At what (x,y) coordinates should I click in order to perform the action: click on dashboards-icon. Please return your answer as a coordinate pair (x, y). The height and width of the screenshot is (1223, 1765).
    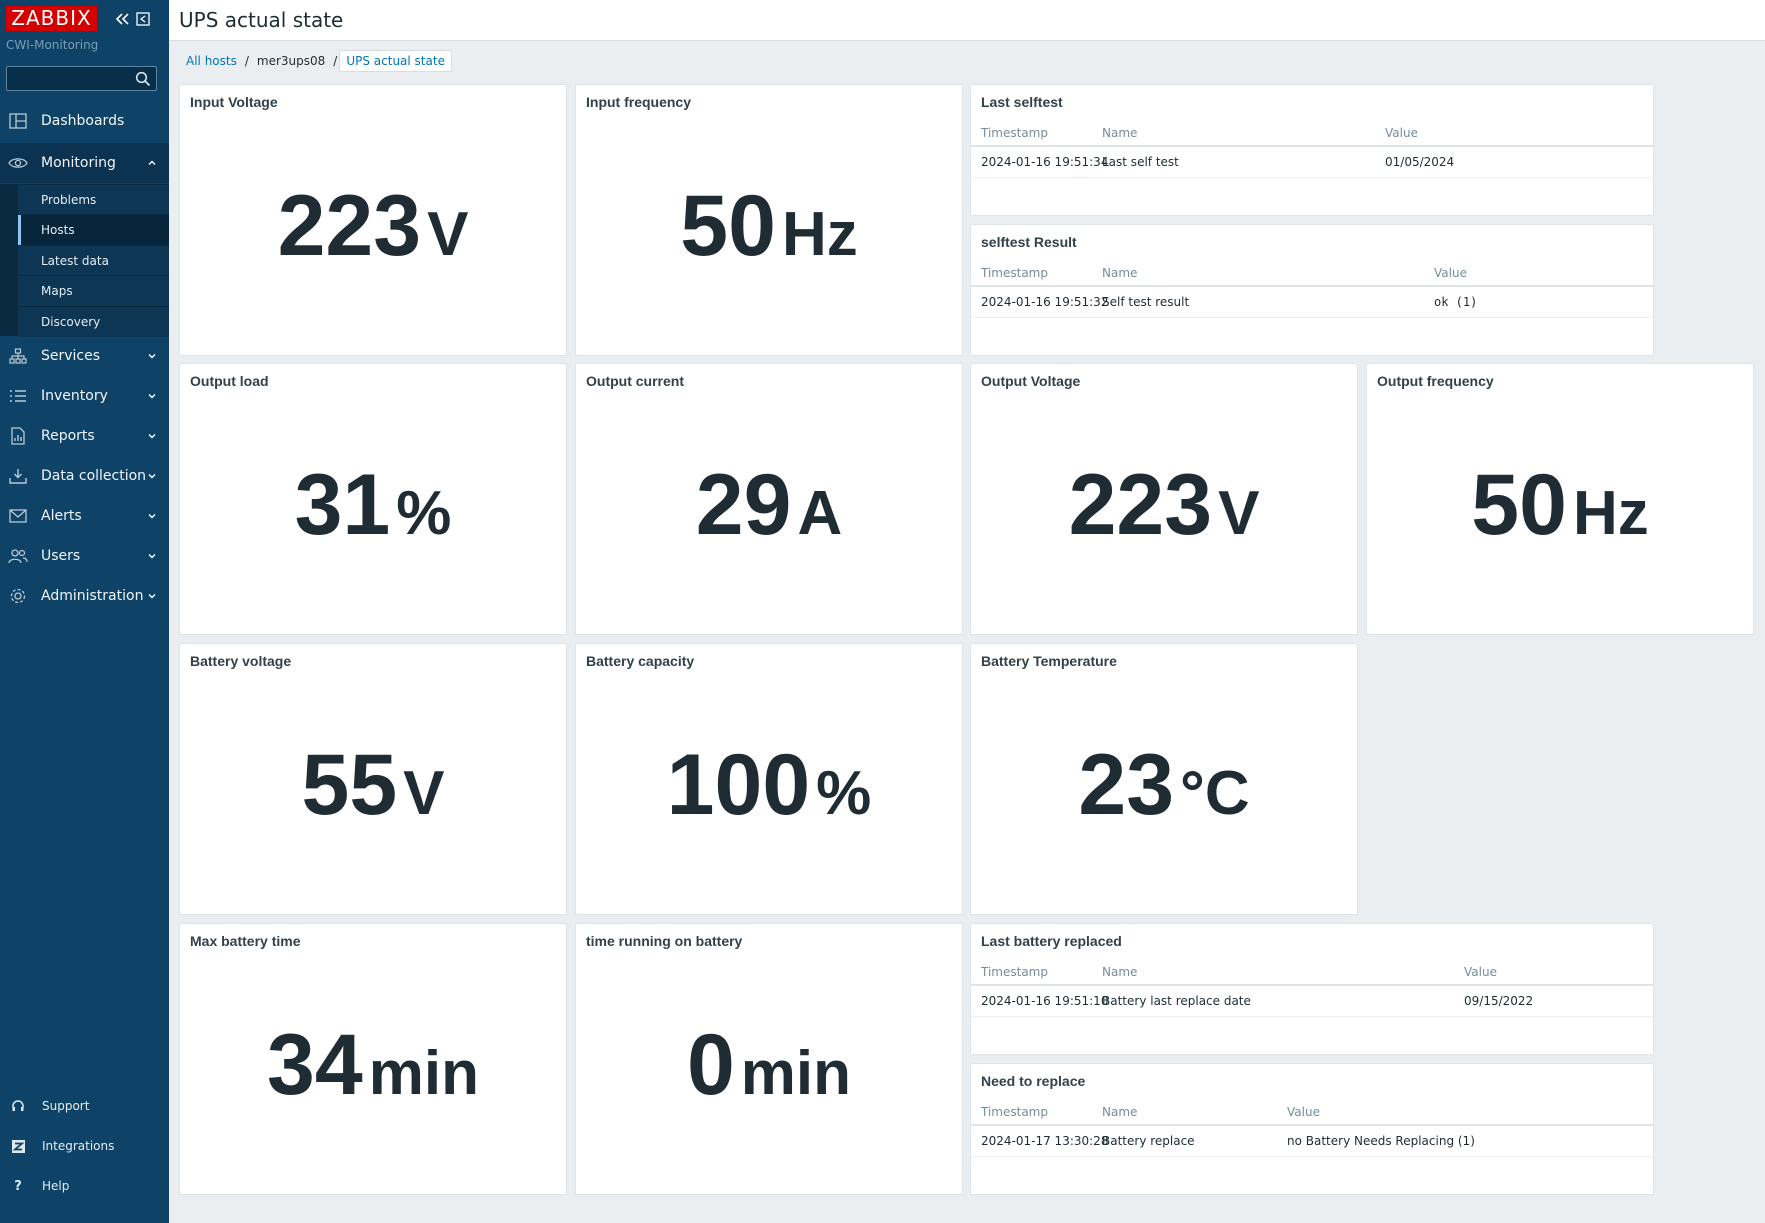
    Looking at the image, I should click on (18, 121).